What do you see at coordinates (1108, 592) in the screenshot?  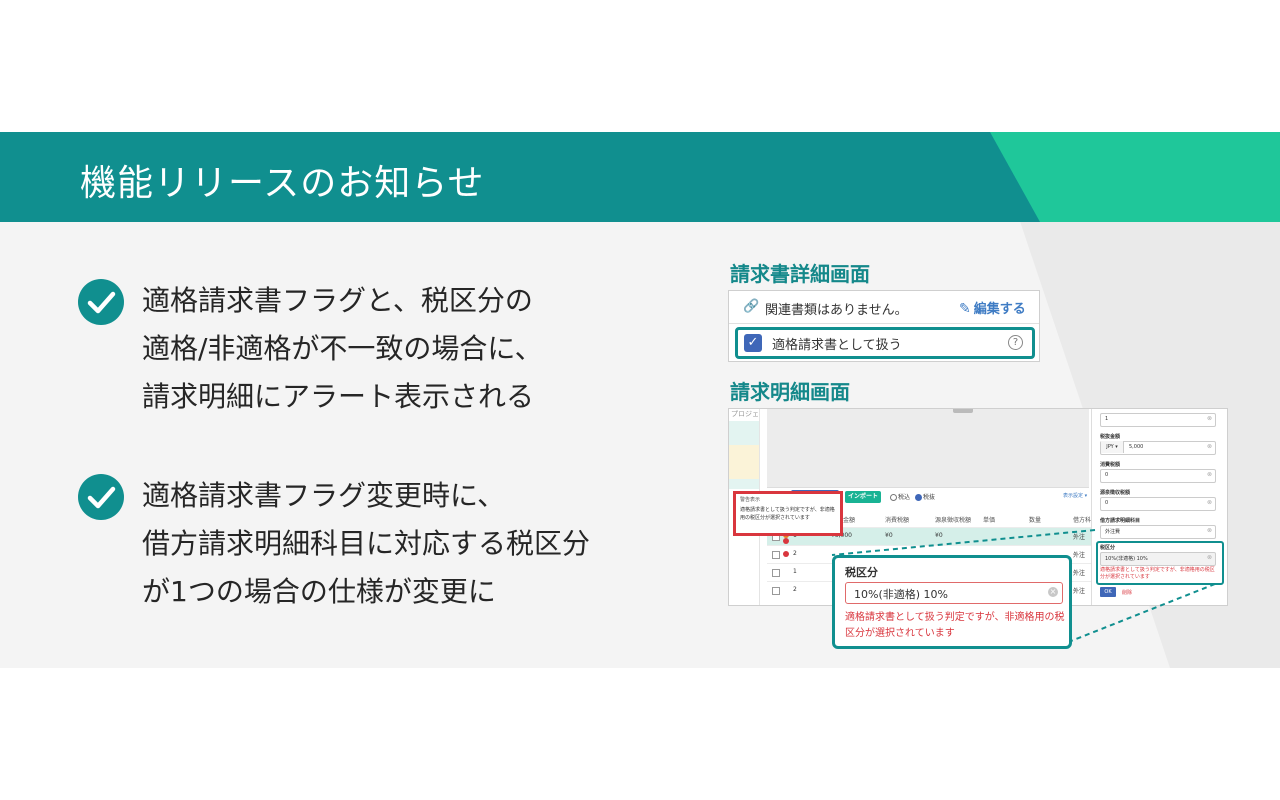 I see `ok-button: OK` at bounding box center [1108, 592].